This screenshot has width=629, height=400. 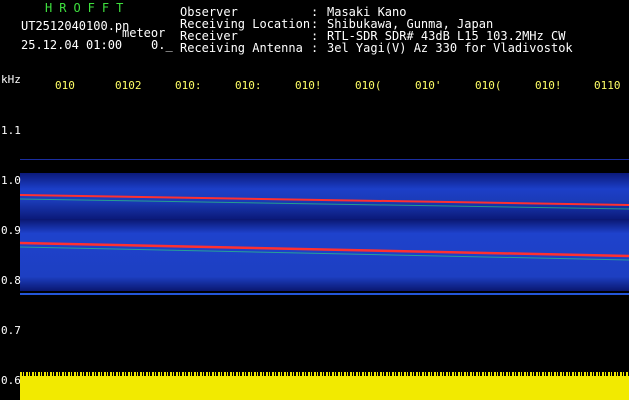 What do you see at coordinates (11, 180) in the screenshot?
I see `y-tick-label: 1.0` at bounding box center [11, 180].